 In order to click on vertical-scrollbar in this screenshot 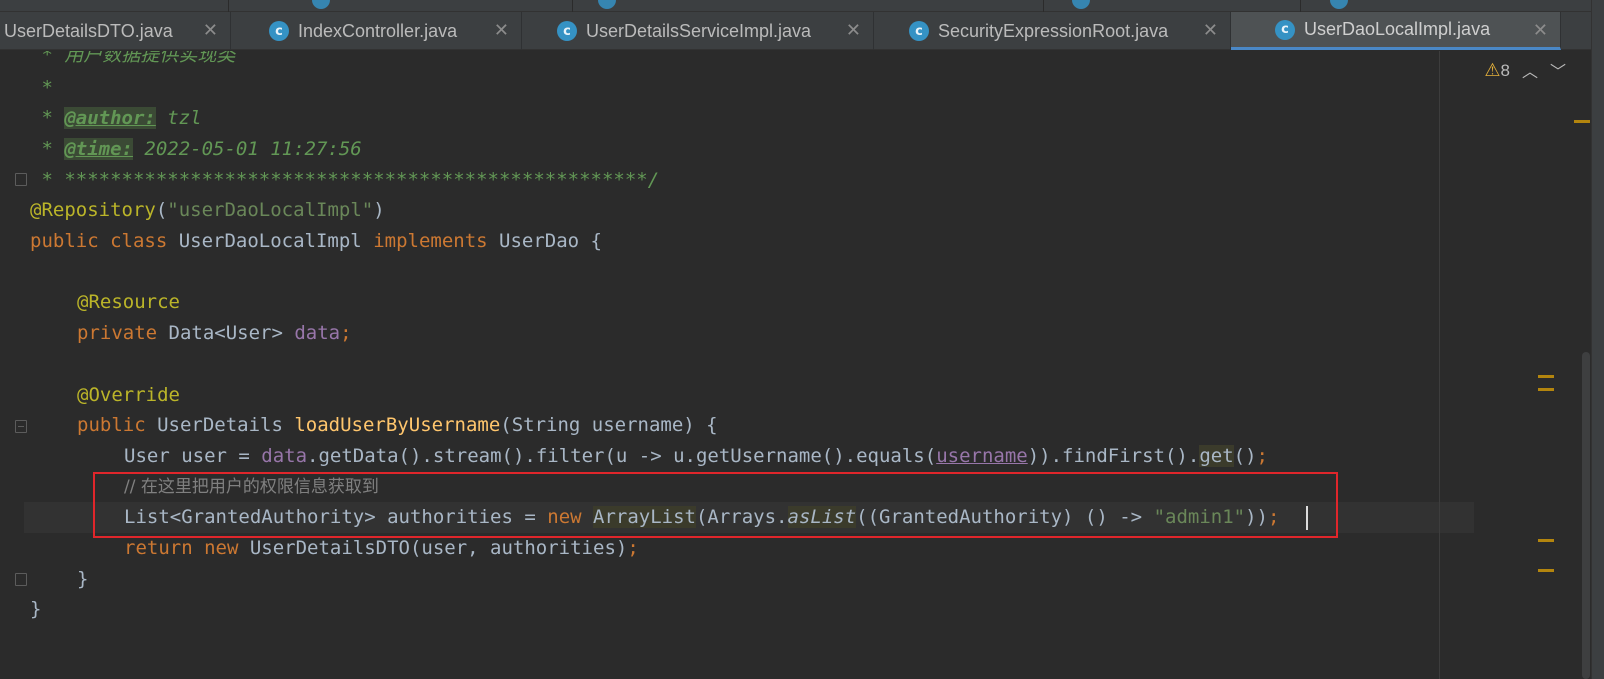, I will do `click(1586, 515)`.